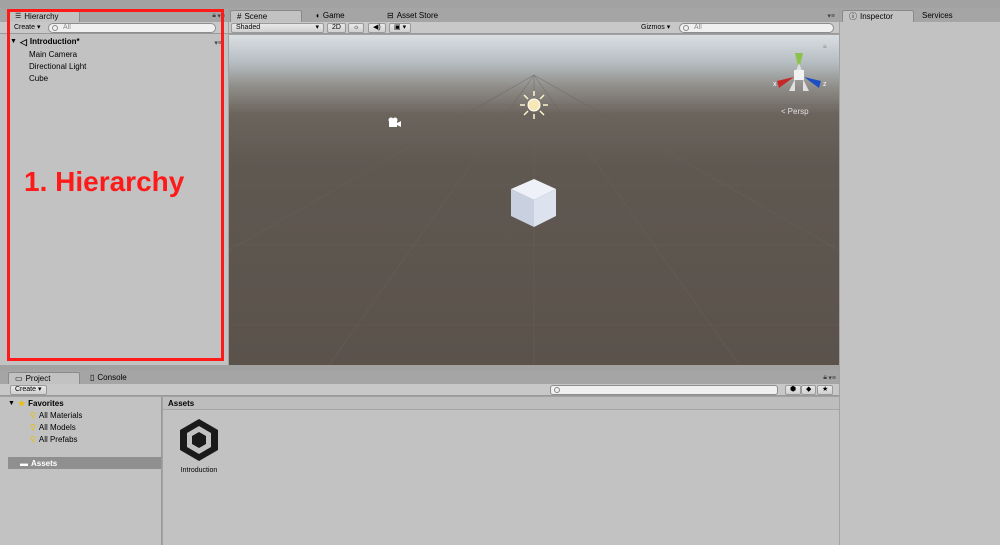 The width and height of the screenshot is (1000, 545). I want to click on assets-folder-item: ▬ Assets, so click(84, 463).